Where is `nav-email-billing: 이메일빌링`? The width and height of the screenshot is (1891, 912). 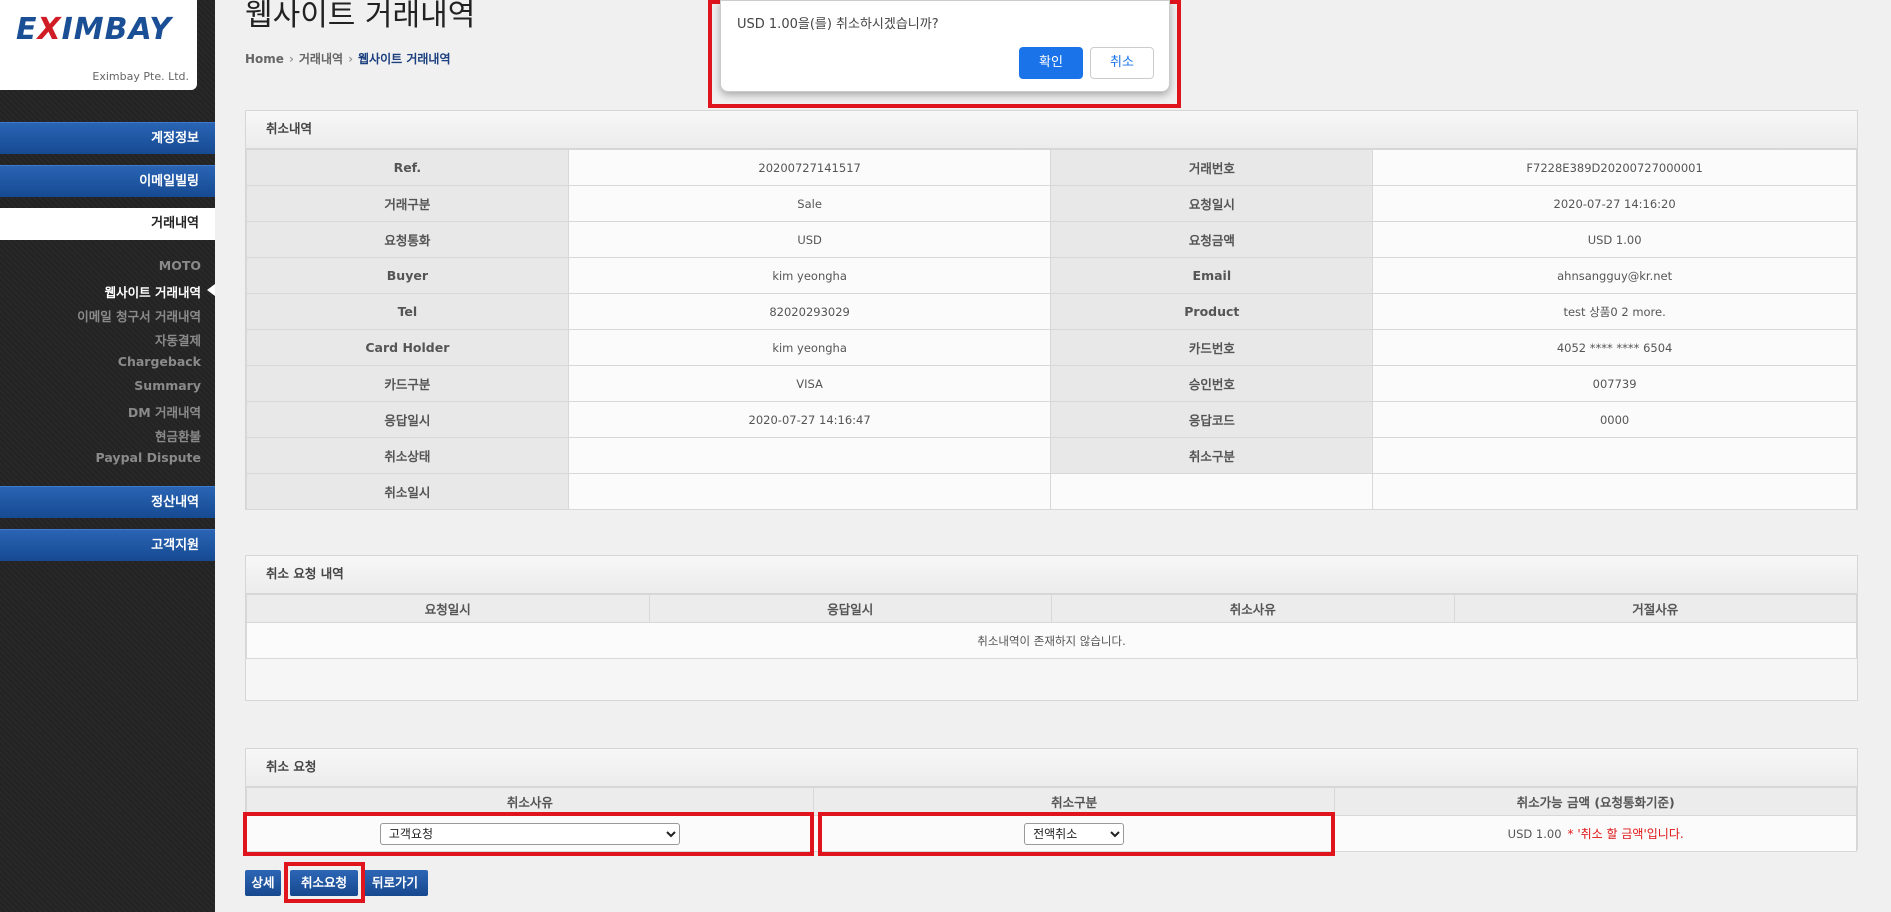
nav-email-billing: 이메일빌링 is located at coordinates (107, 181).